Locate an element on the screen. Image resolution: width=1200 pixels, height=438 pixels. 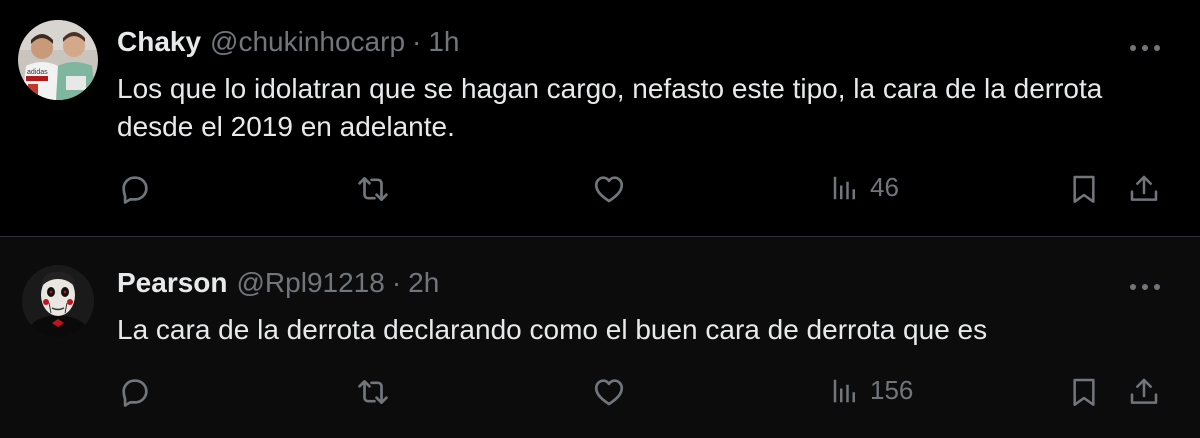
views-button: 46 is located at coordinates (864, 187).